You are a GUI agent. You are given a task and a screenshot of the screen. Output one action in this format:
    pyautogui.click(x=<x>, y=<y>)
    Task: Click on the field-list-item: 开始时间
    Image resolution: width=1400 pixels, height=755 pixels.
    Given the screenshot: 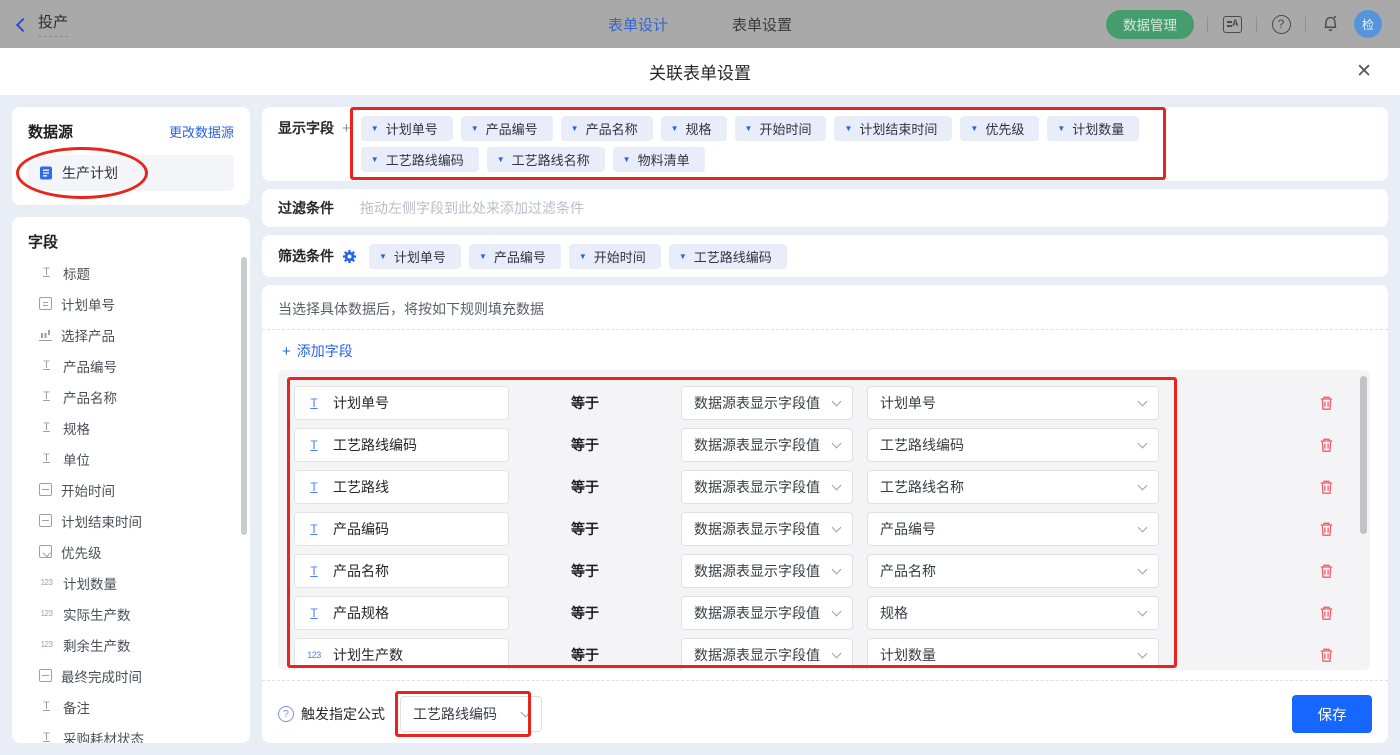 What is the action you would take?
    pyautogui.click(x=134, y=489)
    